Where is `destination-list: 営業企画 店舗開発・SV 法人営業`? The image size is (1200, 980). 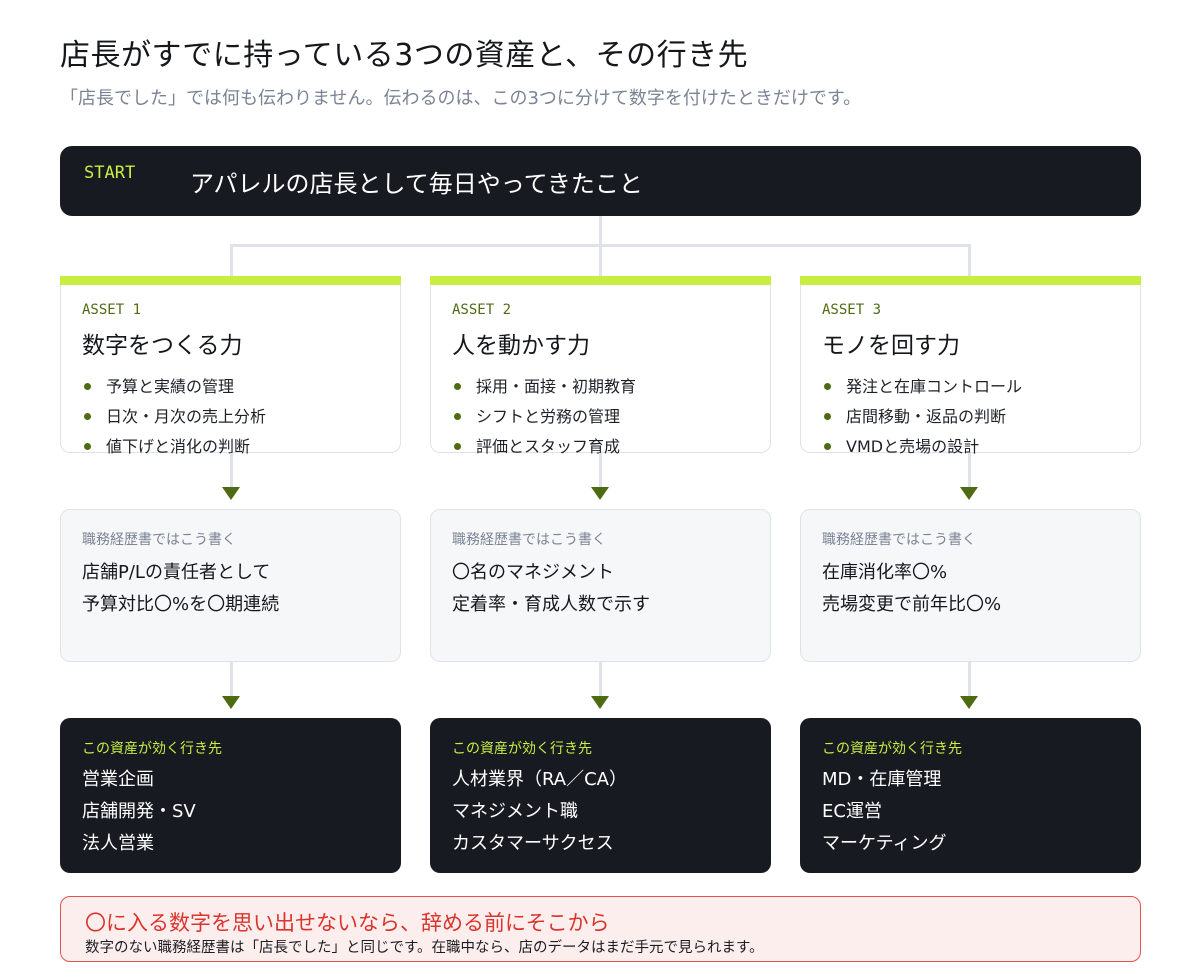 destination-list: 営業企画 店舗開発・SV 法人営業 is located at coordinates (139, 812).